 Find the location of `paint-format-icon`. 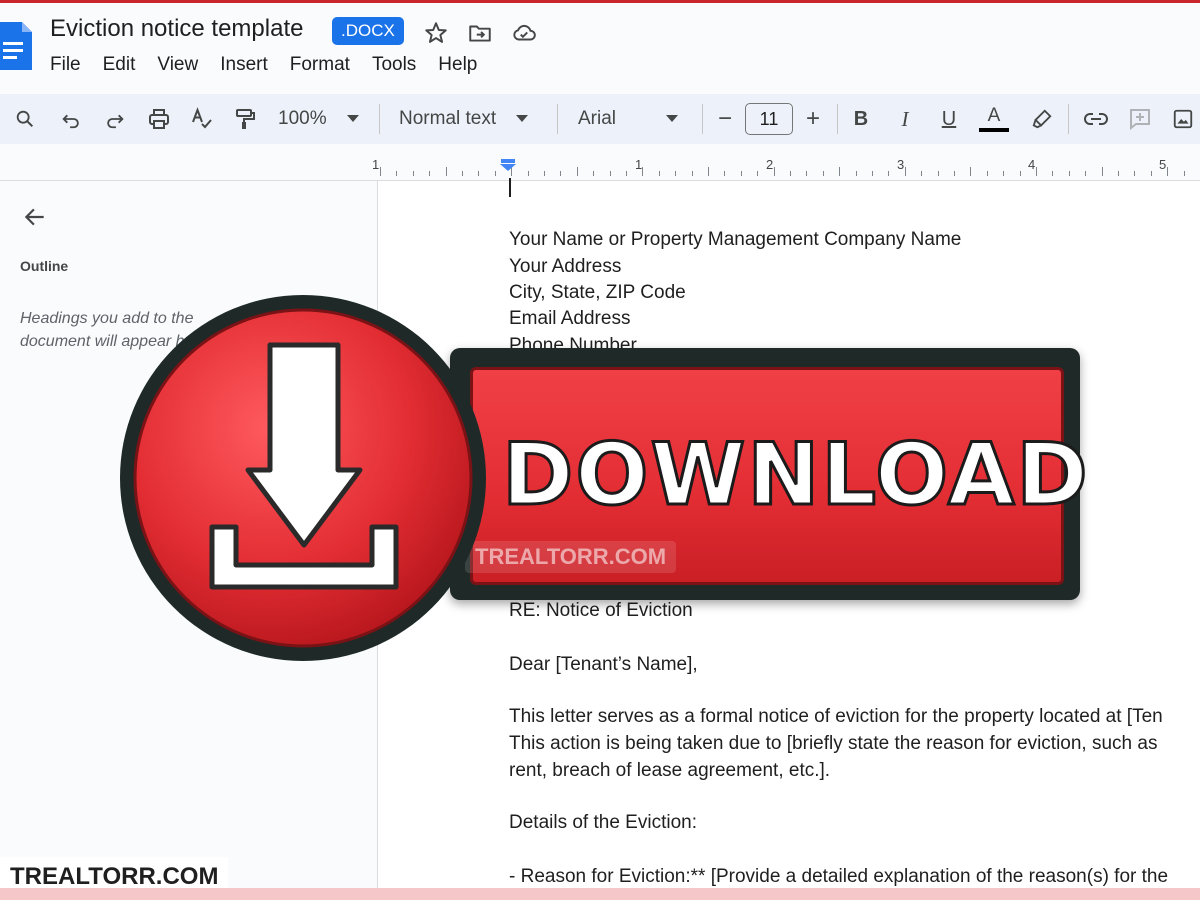

paint-format-icon is located at coordinates (245, 119).